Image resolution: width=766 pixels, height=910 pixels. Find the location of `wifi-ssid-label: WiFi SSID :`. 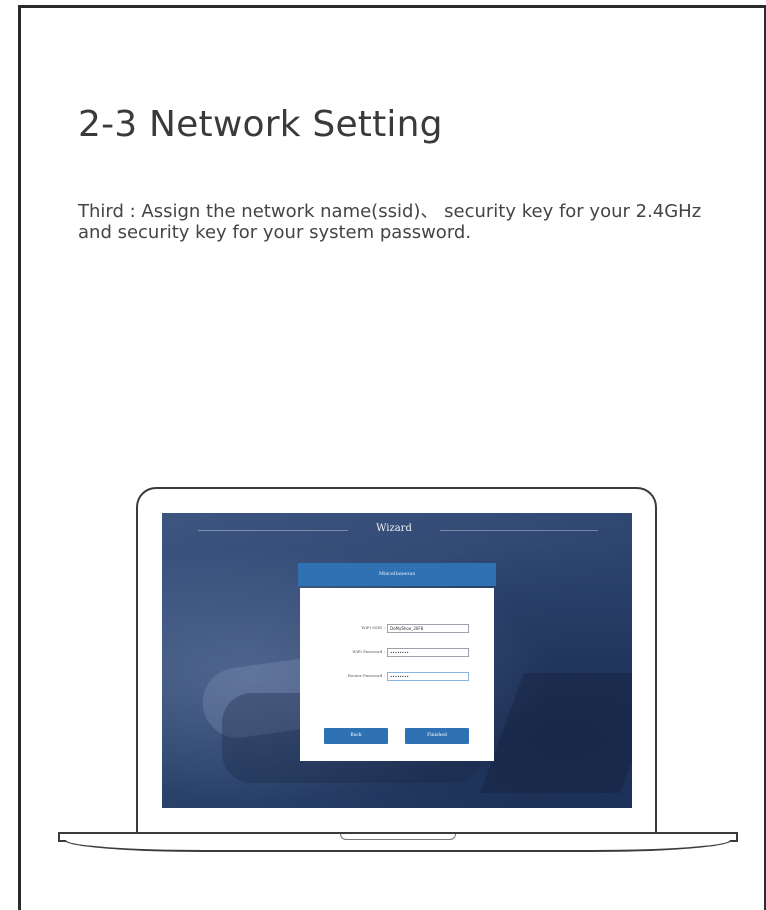

wifi-ssid-label: WiFi SSID : is located at coordinates (373, 627).